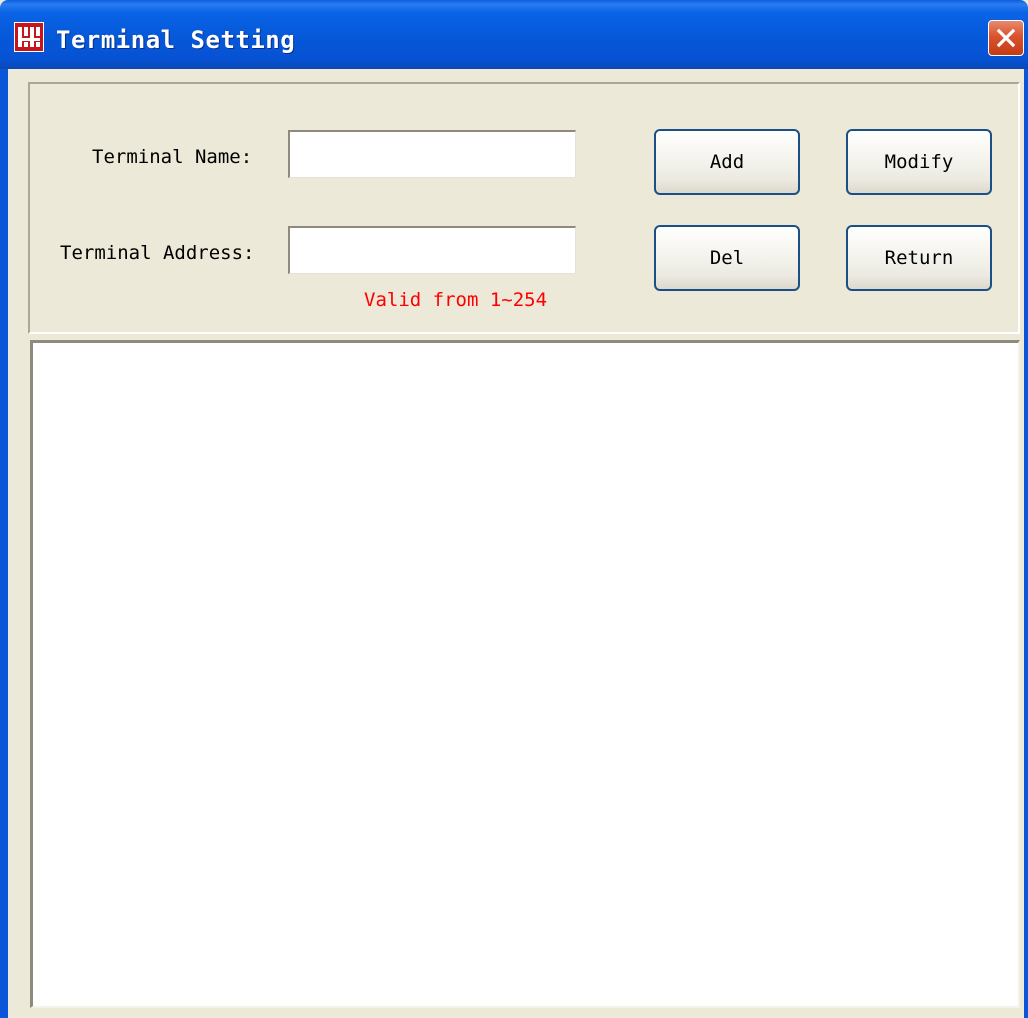 The height and width of the screenshot is (1018, 1028). Describe the element at coordinates (29, 37) in the screenshot. I see `app-logo-icon` at that location.